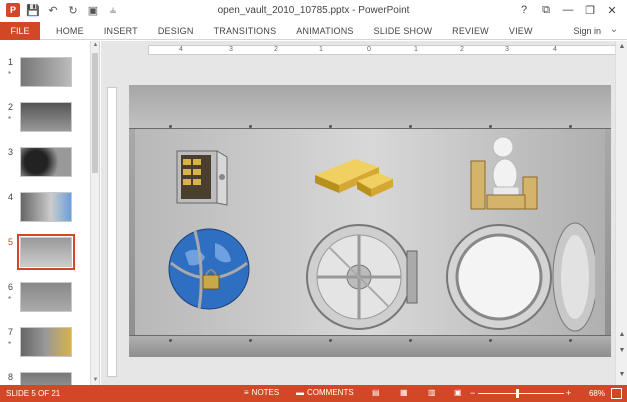 The height and width of the screenshot is (402, 627). I want to click on open-safe-image, so click(201, 179).